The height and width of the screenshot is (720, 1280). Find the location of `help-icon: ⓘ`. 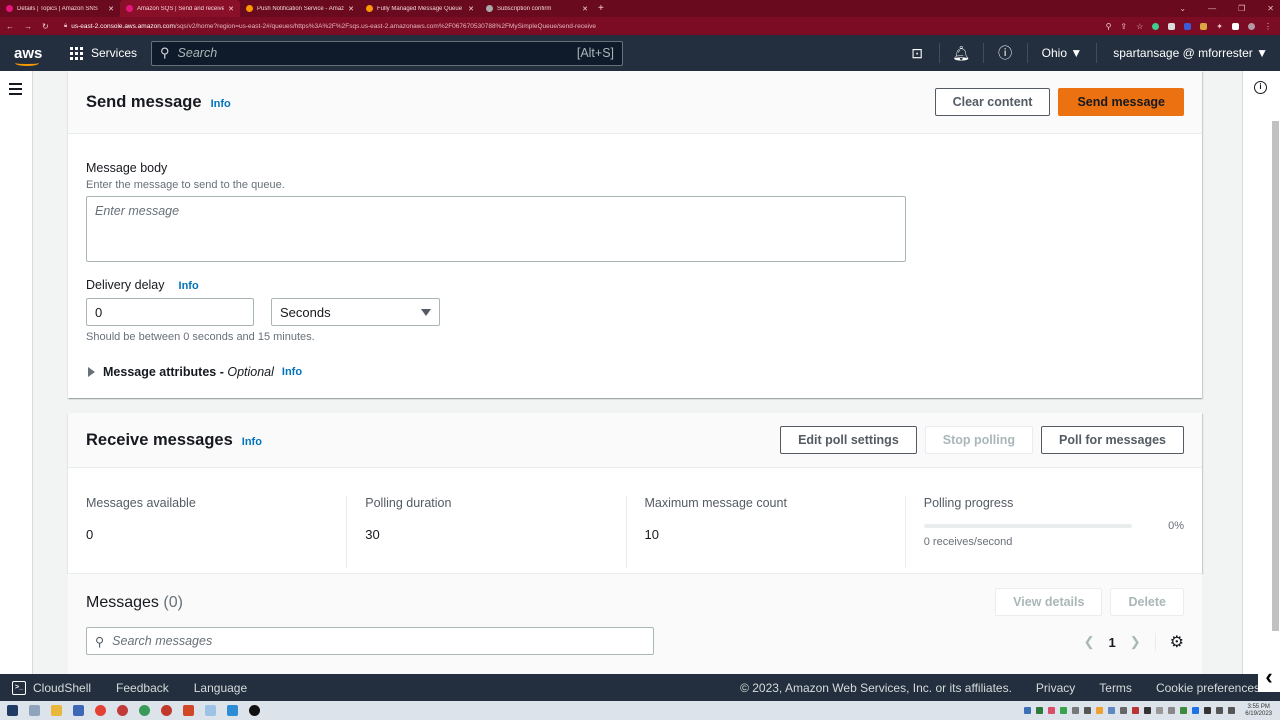

help-icon: ⓘ is located at coordinates (1006, 53).